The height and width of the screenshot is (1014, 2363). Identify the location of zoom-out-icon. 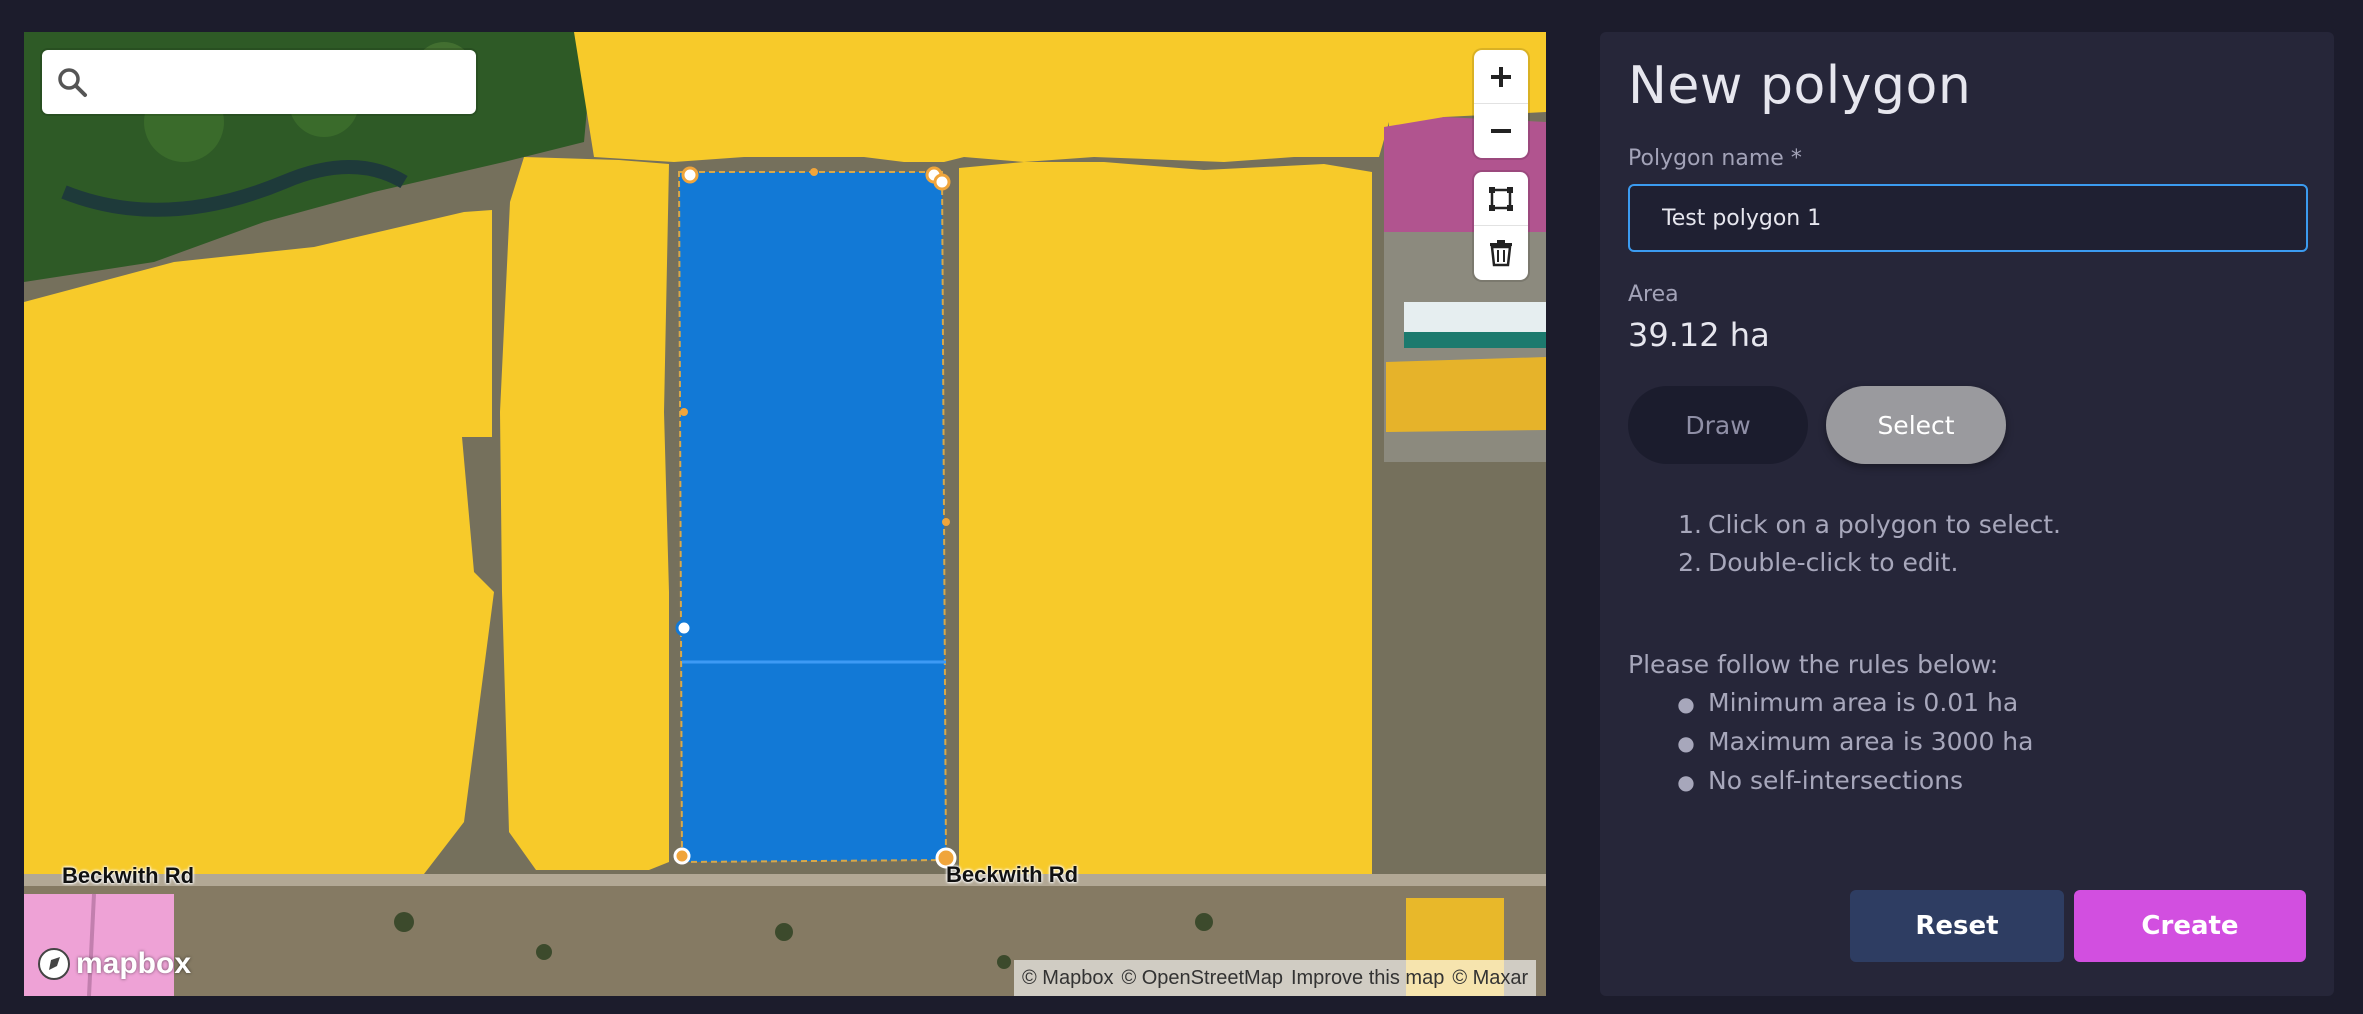
(1501, 131).